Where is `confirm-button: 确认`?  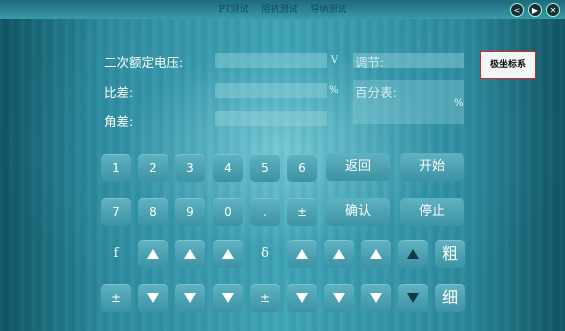 confirm-button: 确认 is located at coordinates (358, 212).